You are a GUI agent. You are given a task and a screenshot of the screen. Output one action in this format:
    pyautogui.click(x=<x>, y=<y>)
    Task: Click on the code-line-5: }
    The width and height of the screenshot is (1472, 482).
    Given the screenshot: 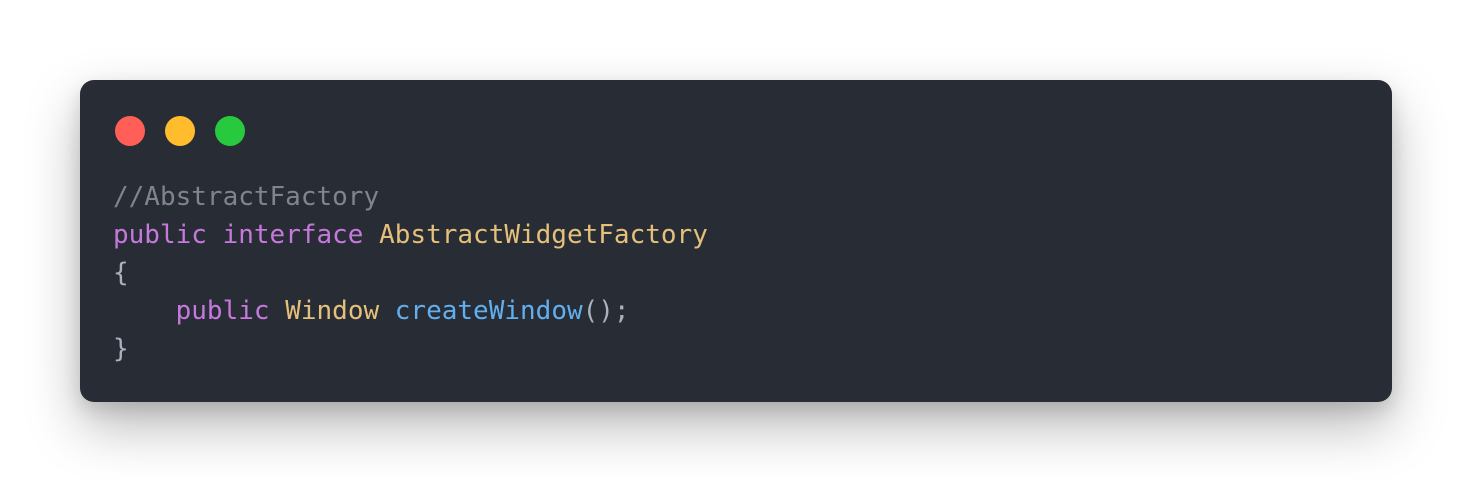 What is the action you would take?
    pyautogui.click(x=410, y=349)
    